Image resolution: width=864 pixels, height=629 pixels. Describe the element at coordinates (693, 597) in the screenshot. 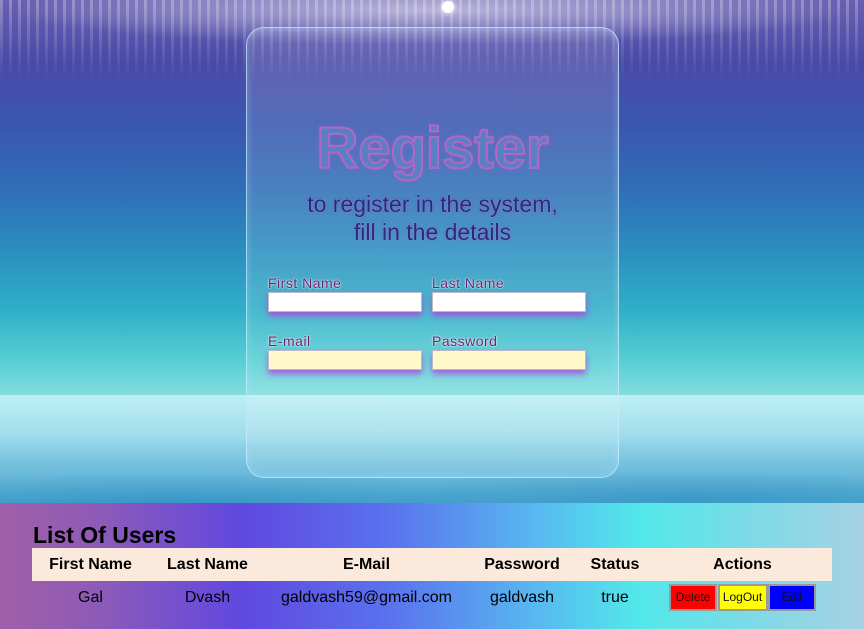

I see `delete-button: Delete` at that location.